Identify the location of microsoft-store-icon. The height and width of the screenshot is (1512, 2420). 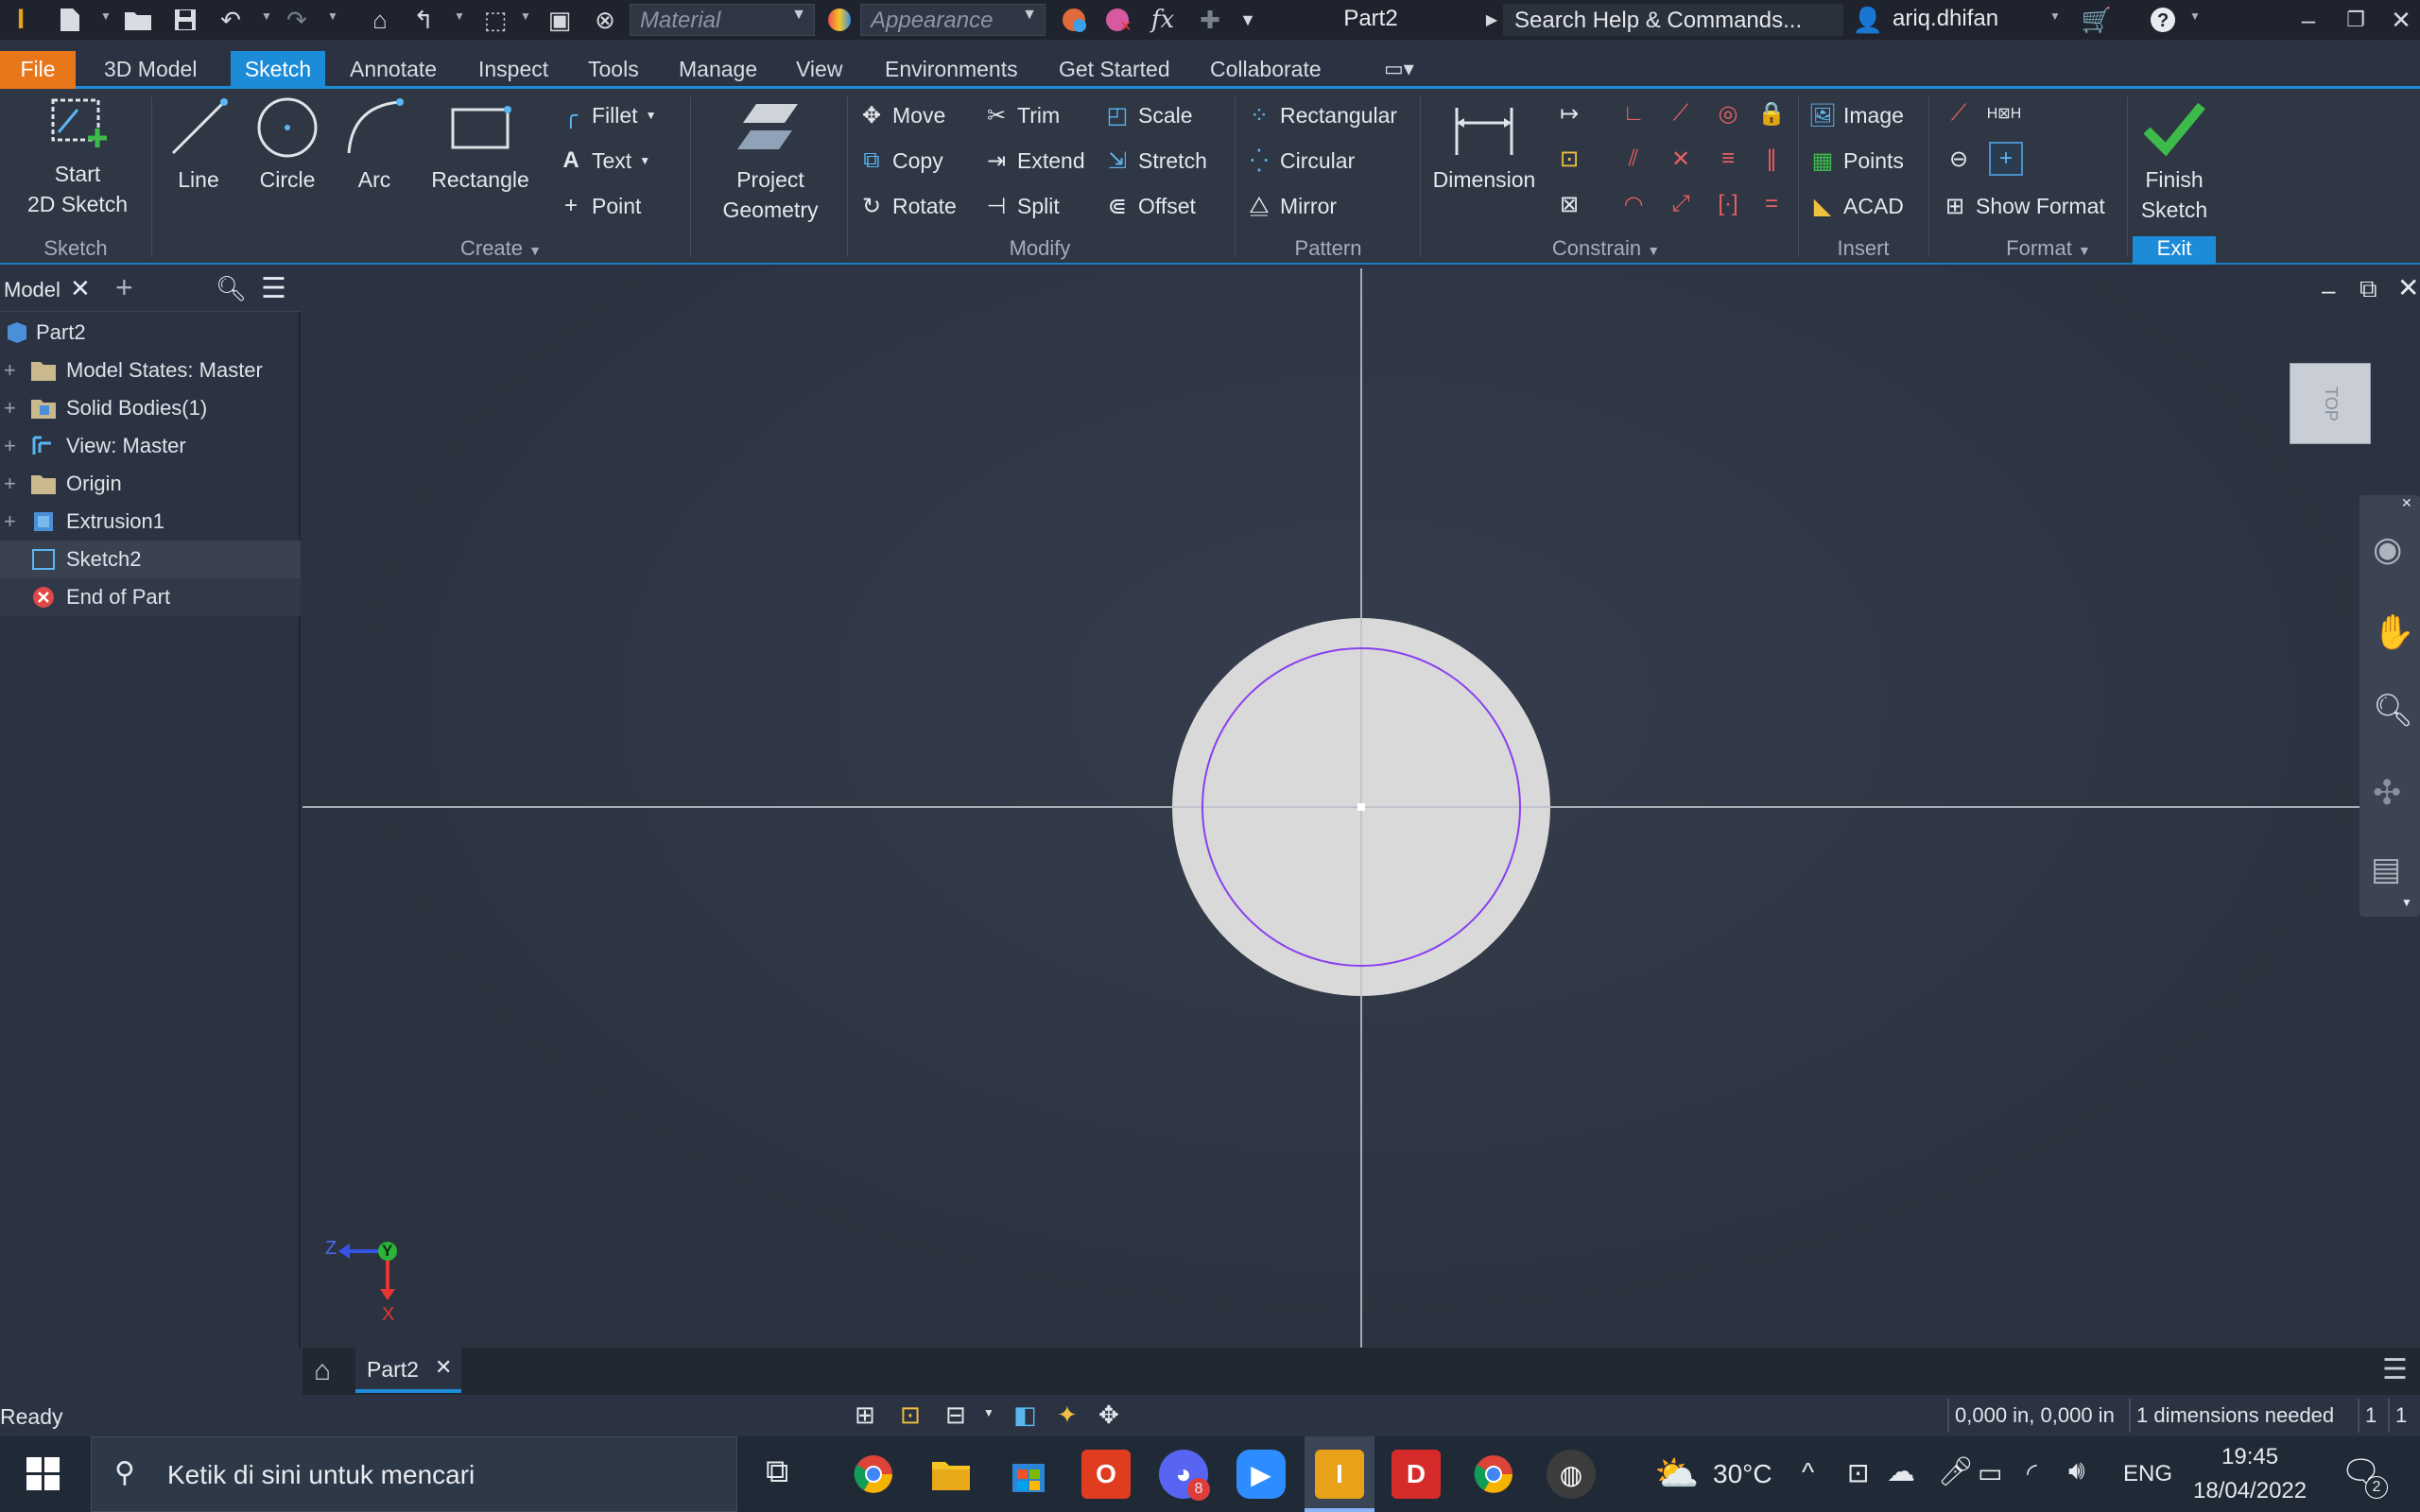
(1028, 1474).